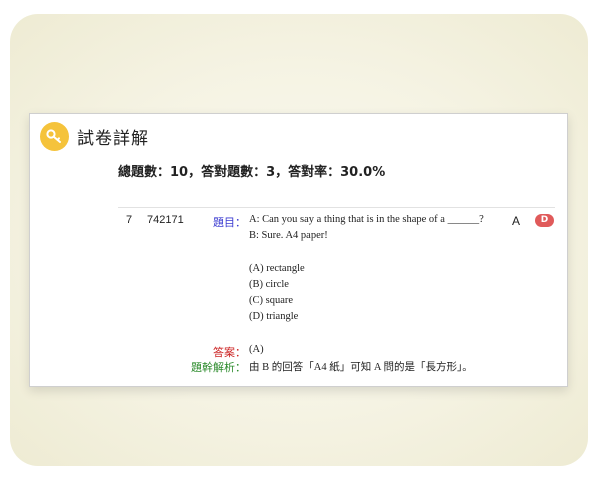  I want to click on explanation-label: 題幹解析：, so click(218, 367).